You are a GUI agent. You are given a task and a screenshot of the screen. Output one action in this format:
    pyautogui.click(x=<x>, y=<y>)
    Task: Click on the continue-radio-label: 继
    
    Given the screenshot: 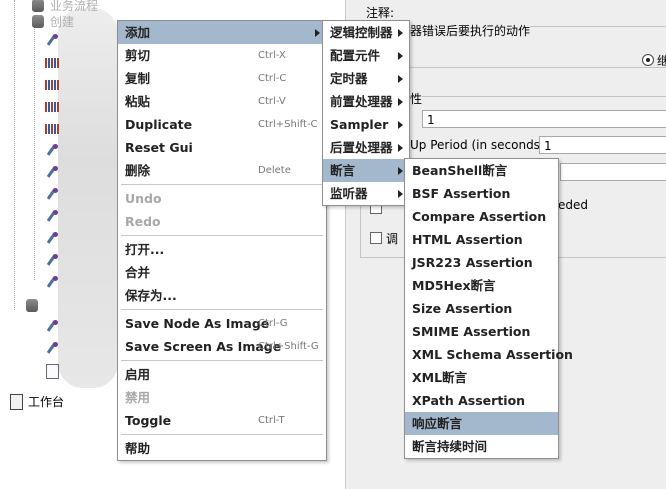 What is the action you would take?
    pyautogui.click(x=661, y=61)
    